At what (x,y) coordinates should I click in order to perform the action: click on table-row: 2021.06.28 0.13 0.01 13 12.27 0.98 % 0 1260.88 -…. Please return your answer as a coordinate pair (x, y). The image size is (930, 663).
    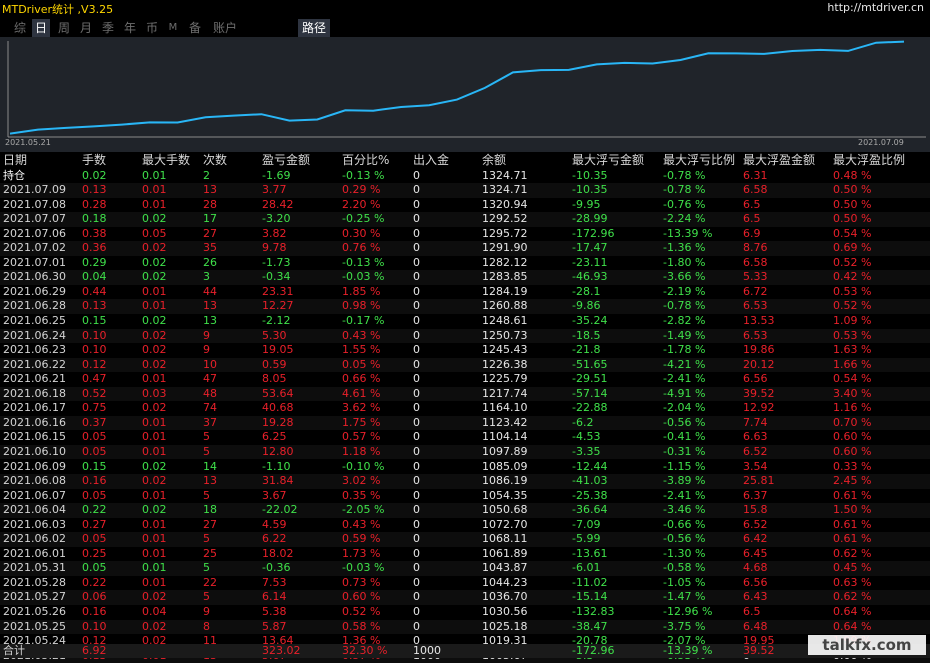
    Looking at the image, I should click on (465, 306).